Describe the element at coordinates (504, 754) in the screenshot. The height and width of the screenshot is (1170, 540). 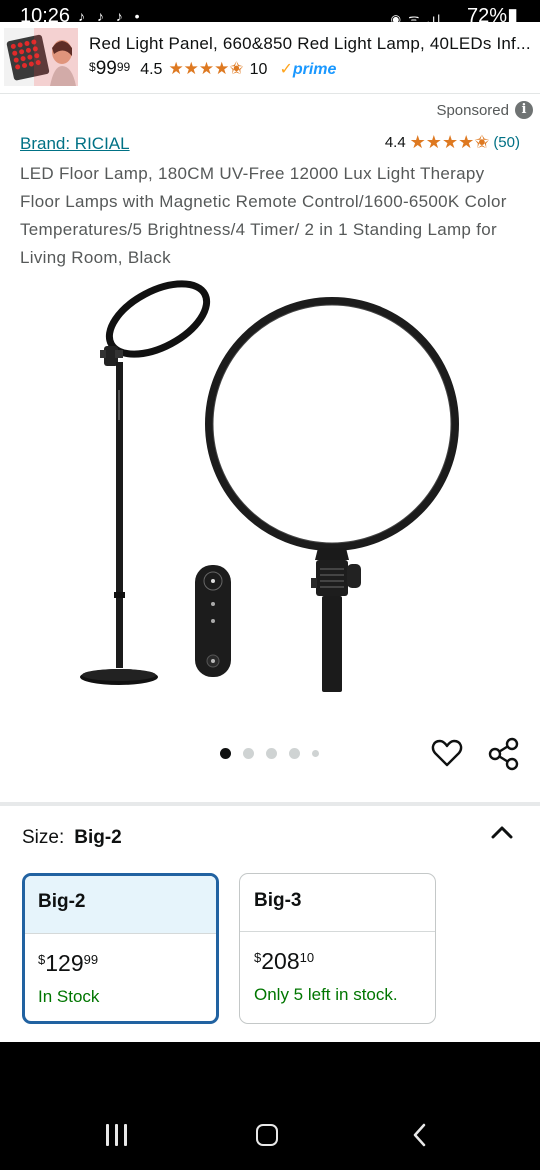
I see `share-icon` at that location.